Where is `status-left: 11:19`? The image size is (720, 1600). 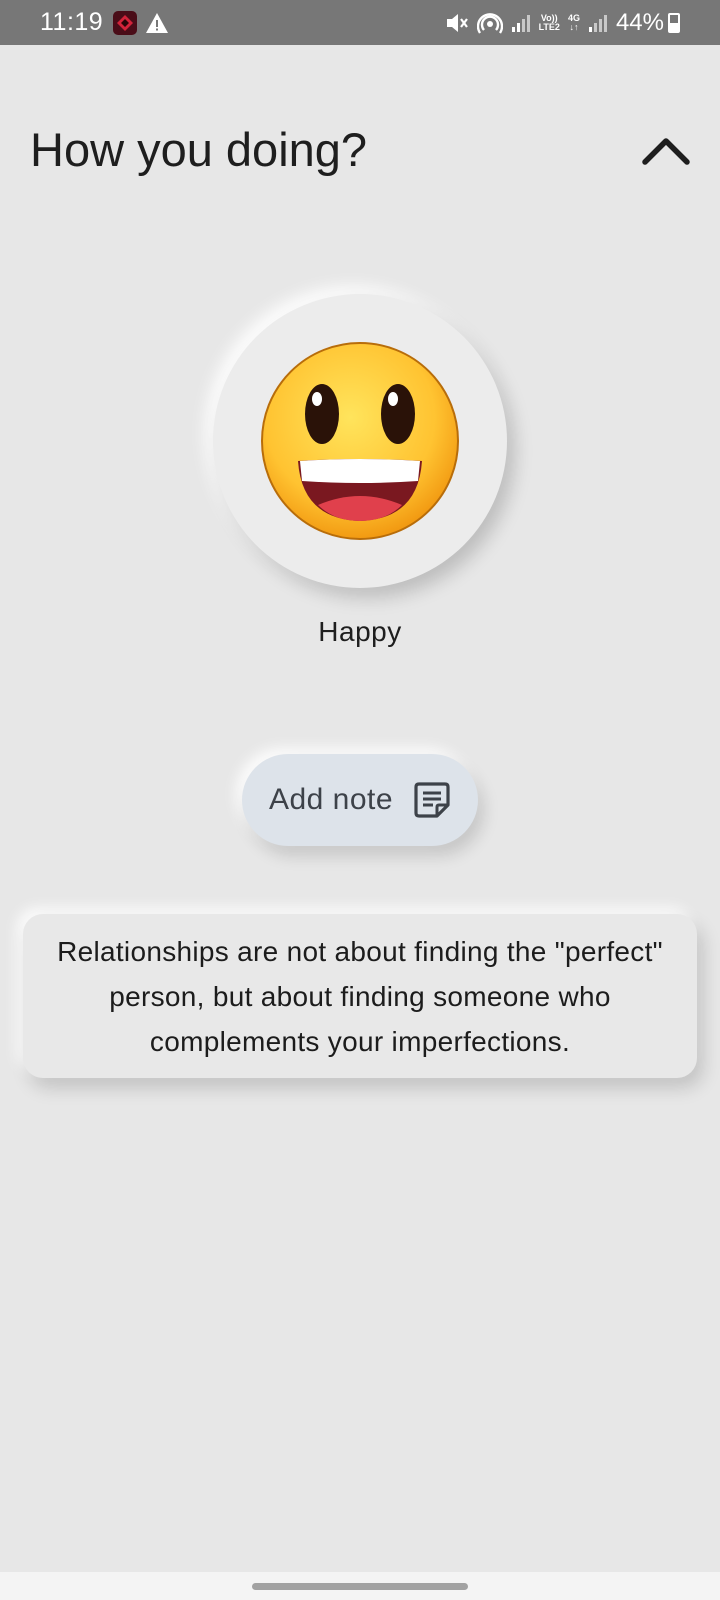
status-left: 11:19 is located at coordinates (104, 22).